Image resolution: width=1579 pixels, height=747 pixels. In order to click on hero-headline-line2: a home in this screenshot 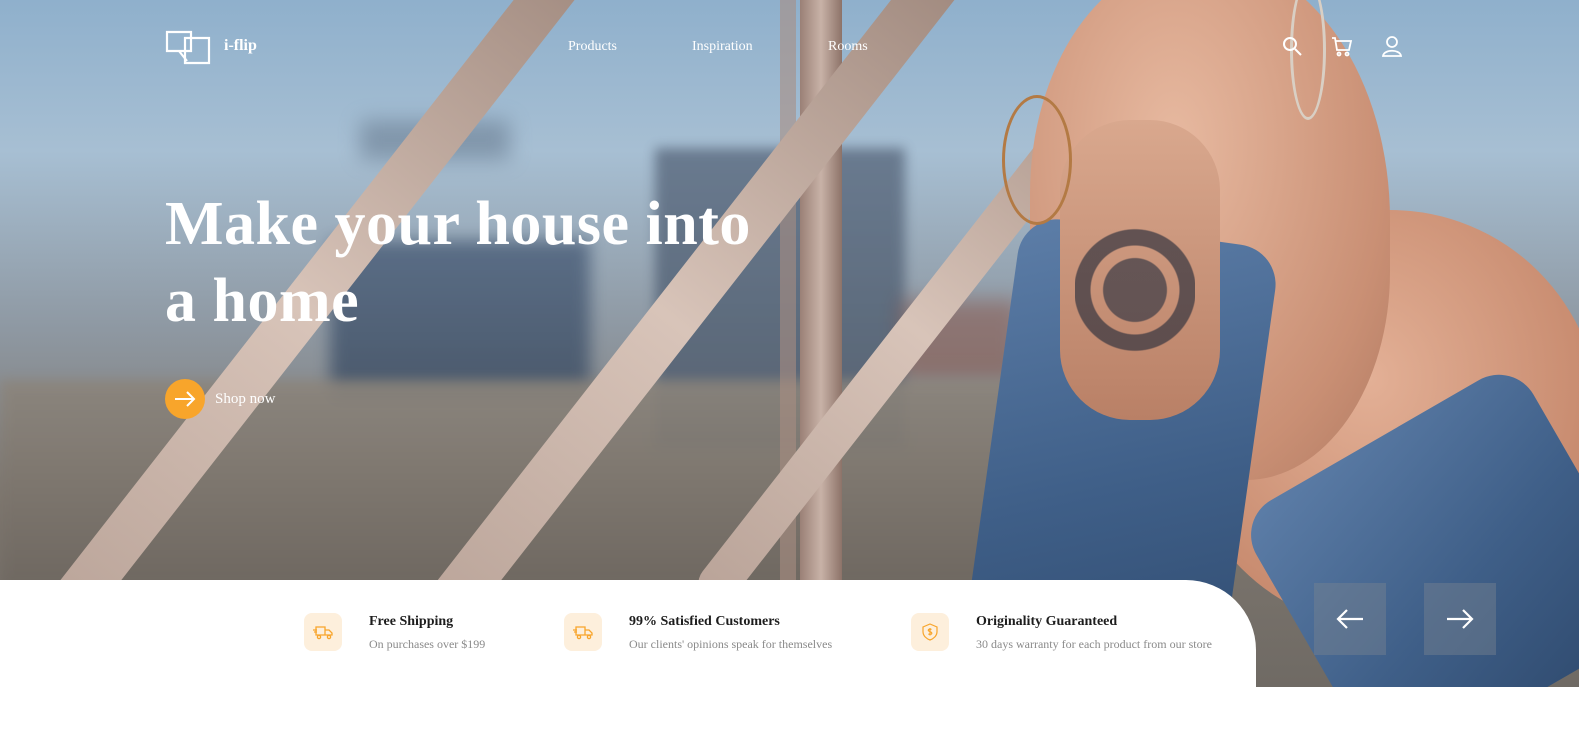, I will do `click(262, 301)`.